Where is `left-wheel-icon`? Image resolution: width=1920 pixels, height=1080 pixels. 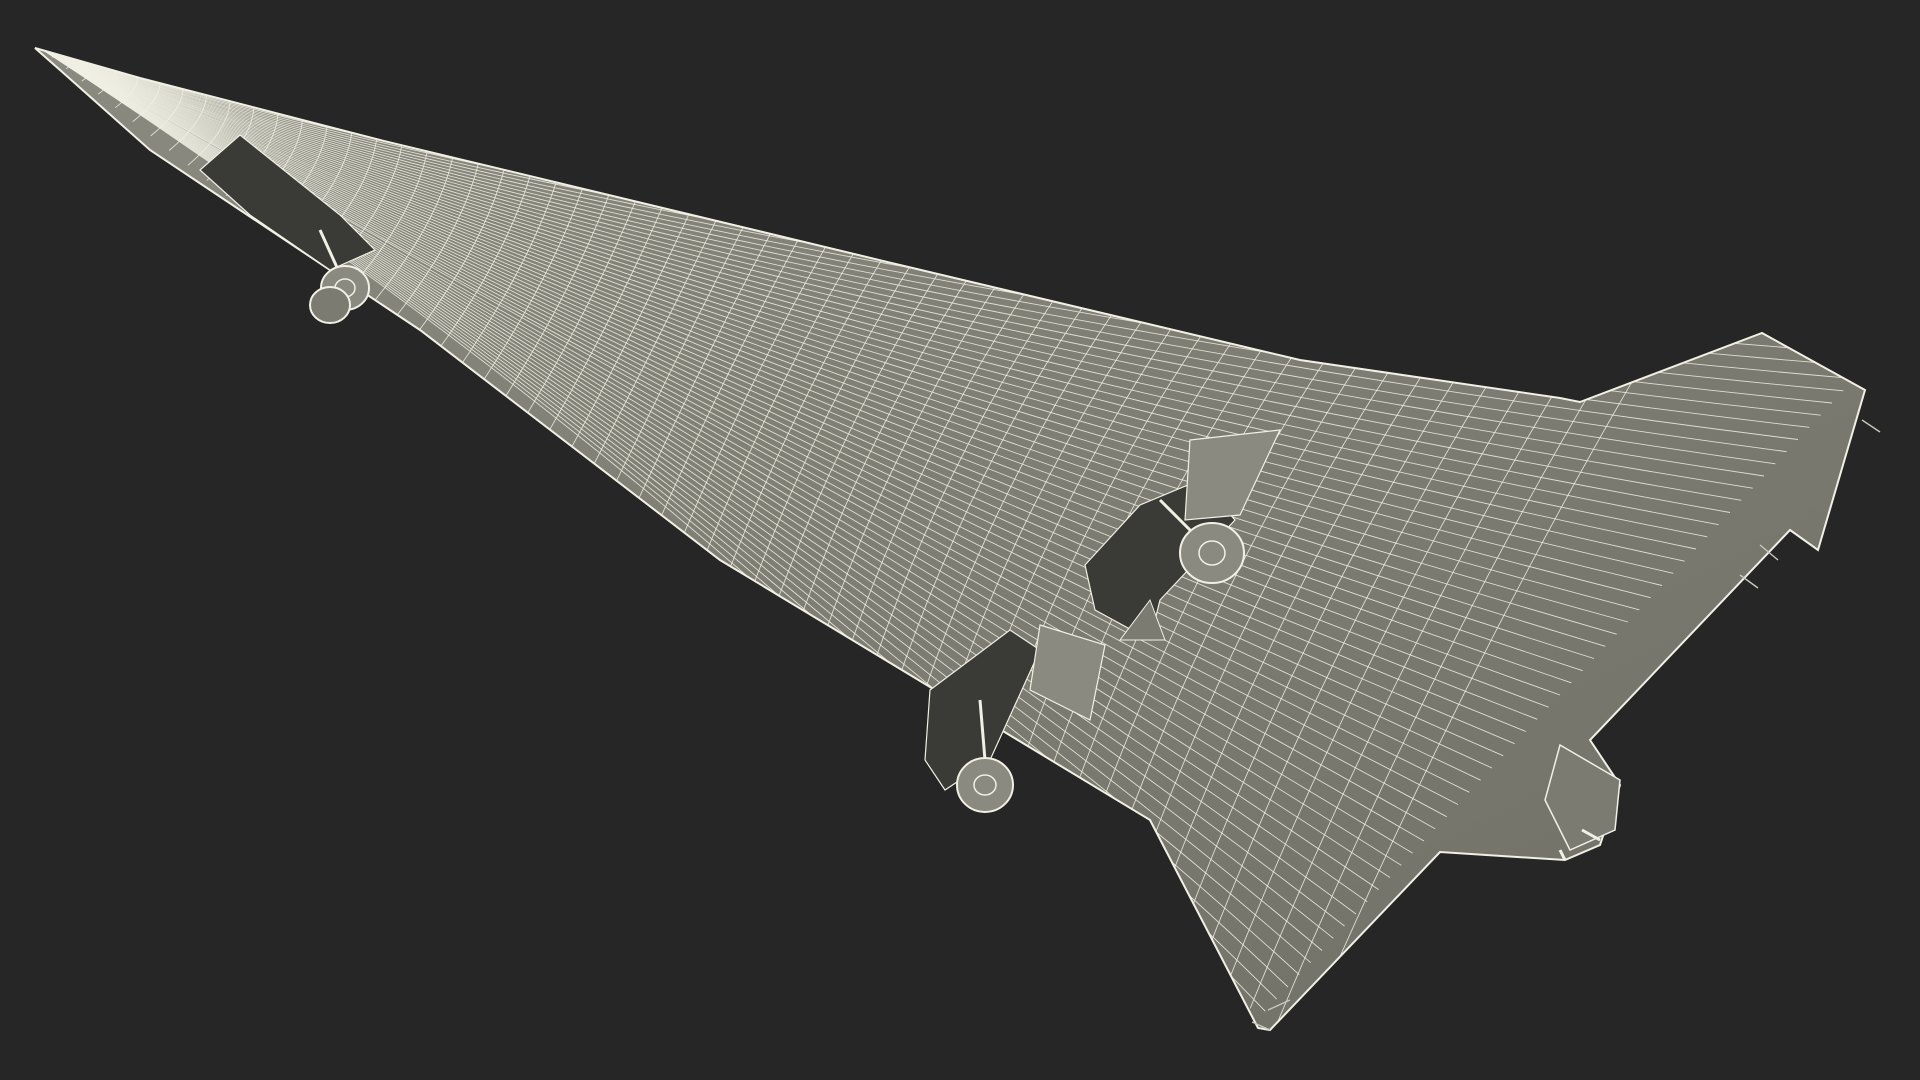 left-wheel-icon is located at coordinates (985, 785).